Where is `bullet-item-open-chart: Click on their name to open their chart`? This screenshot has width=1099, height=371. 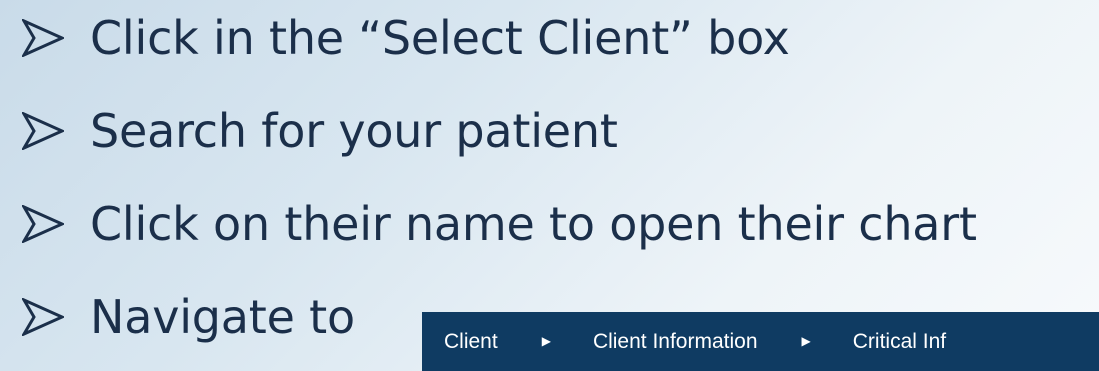 bullet-item-open-chart: Click on their name to open their chart is located at coordinates (499, 224).